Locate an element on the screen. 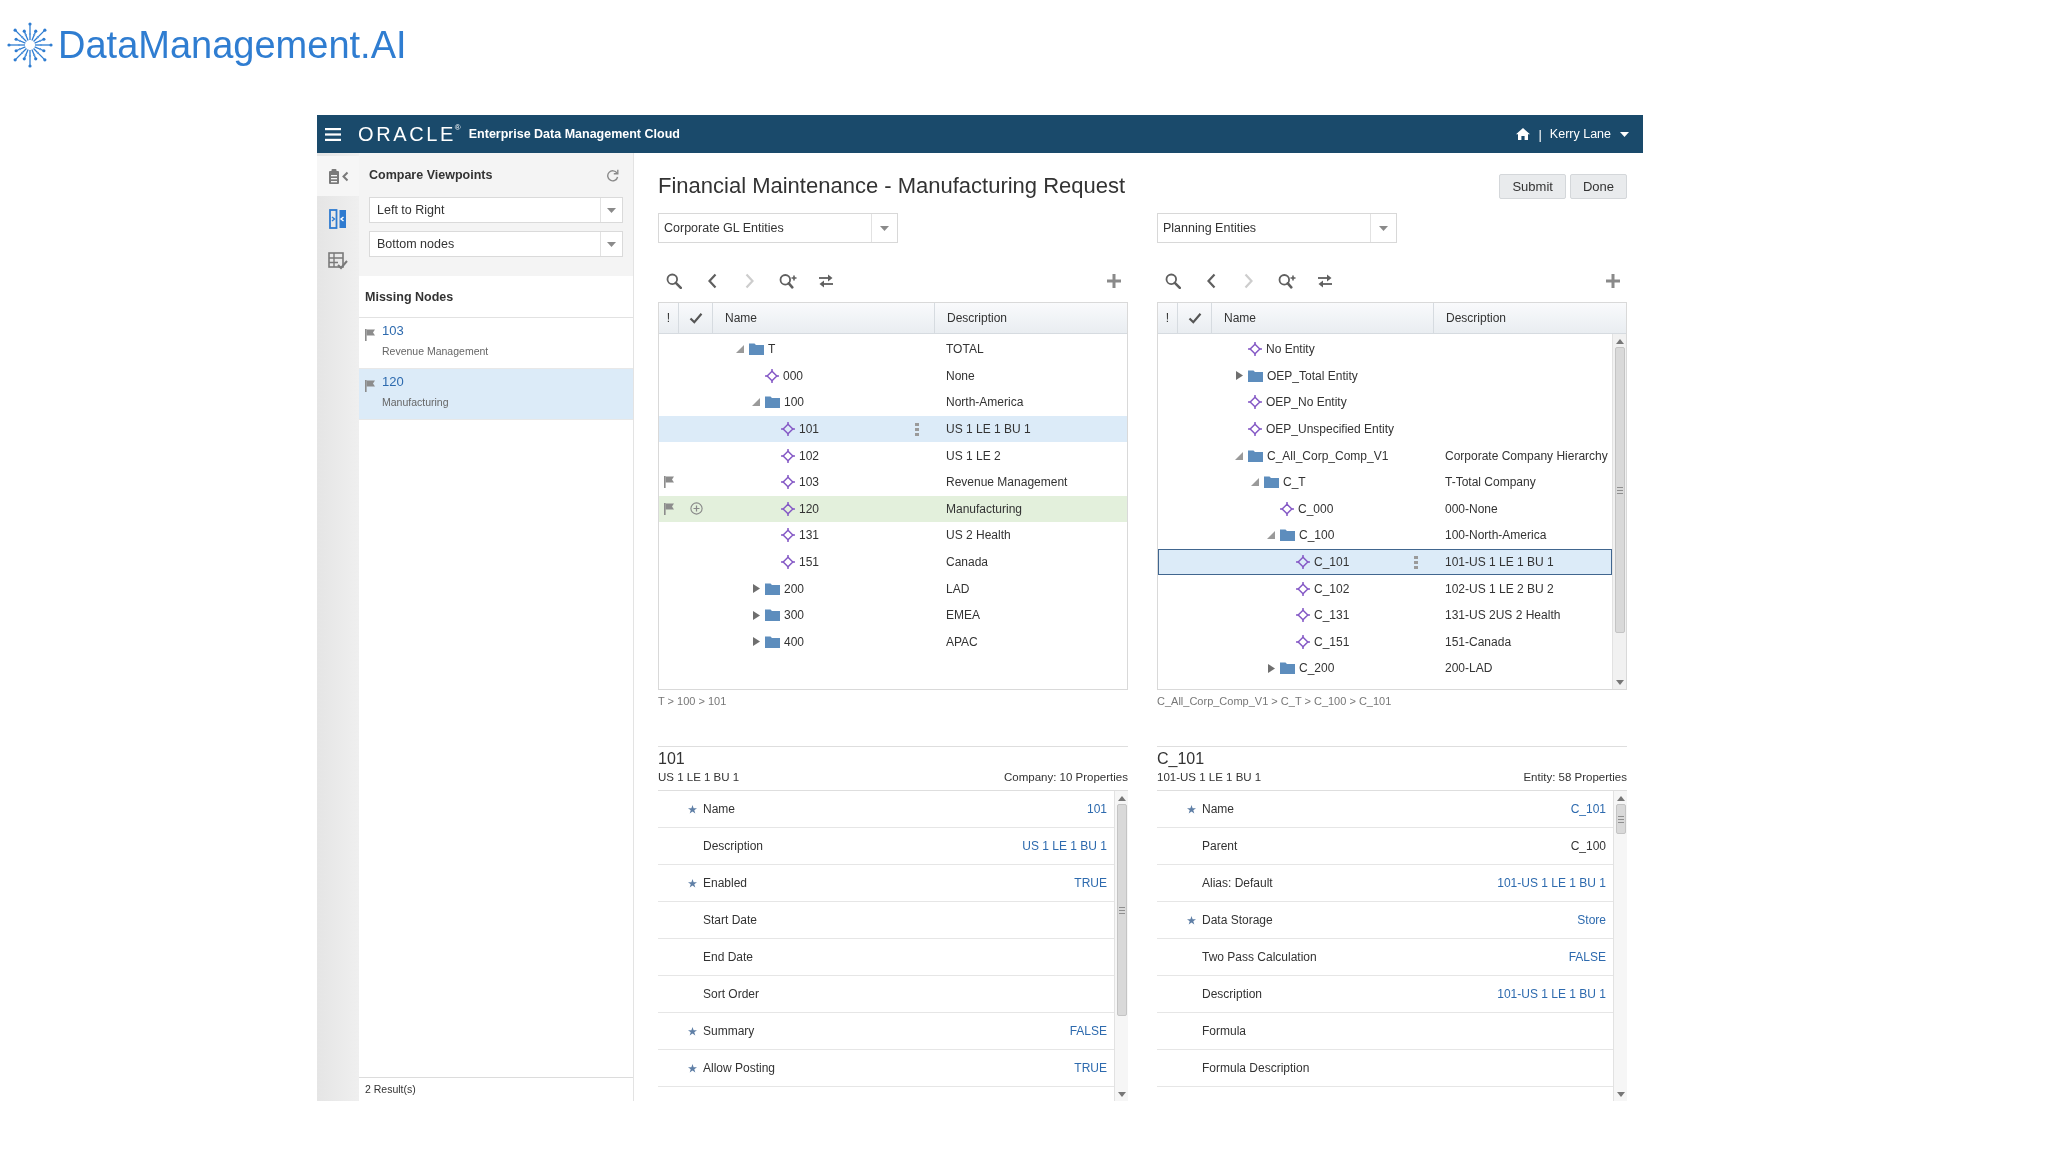 The height and width of the screenshot is (1152, 2048). tree-row: 151 Canada is located at coordinates (893, 562).